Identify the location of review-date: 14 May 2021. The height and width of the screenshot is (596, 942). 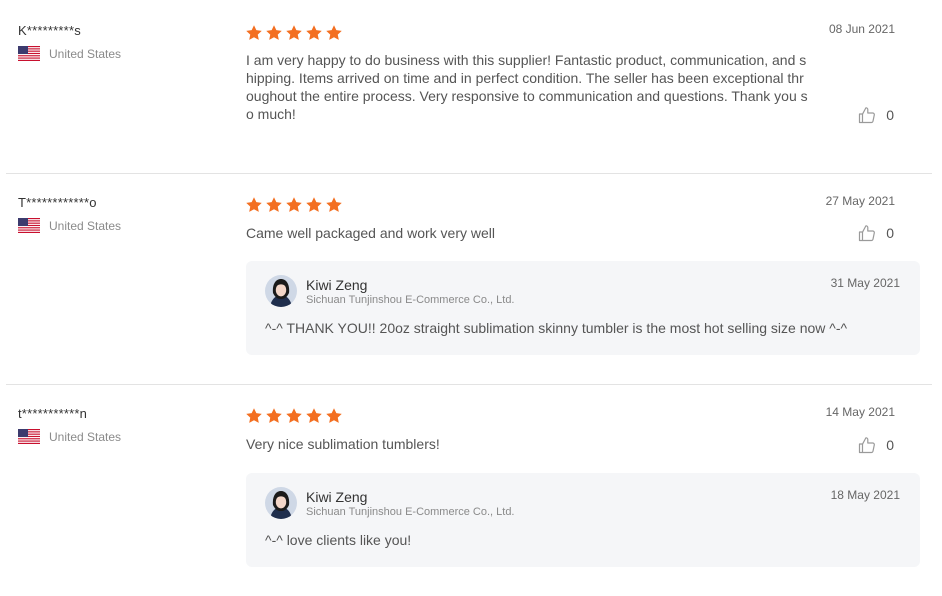
(860, 412).